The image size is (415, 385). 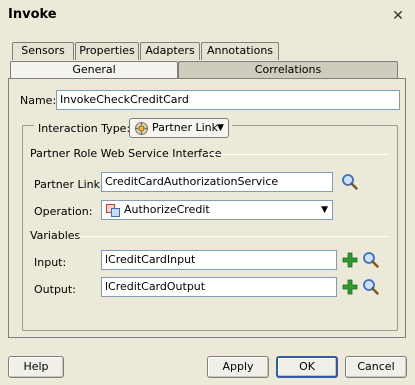 I want to click on ok-button: OK, so click(x=307, y=367).